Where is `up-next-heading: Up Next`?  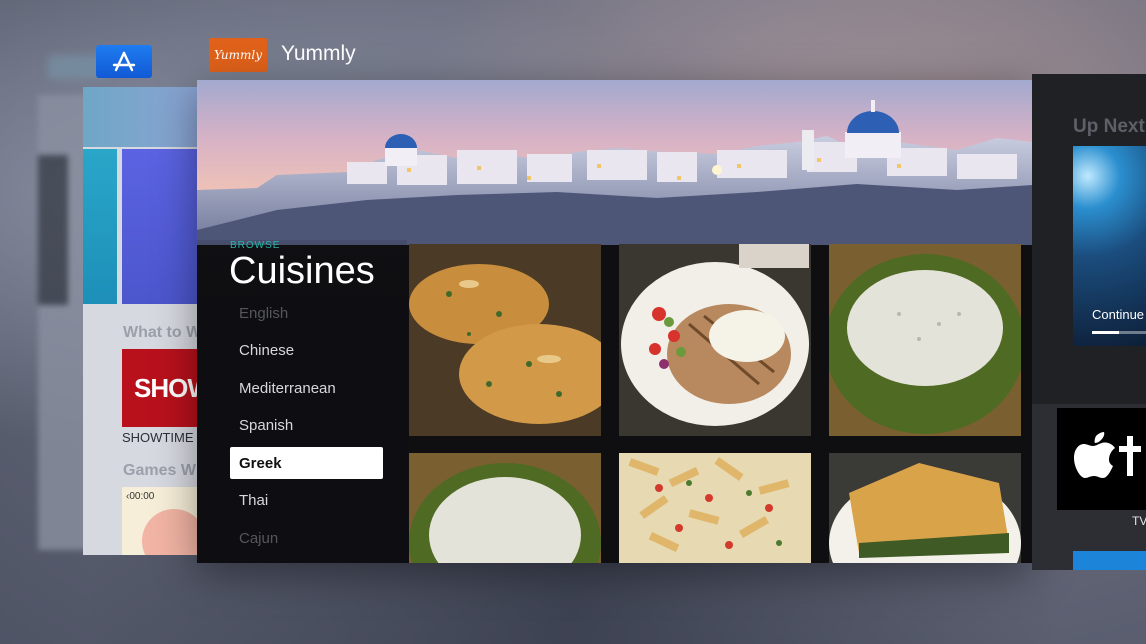
up-next-heading: Up Next is located at coordinates (1109, 126).